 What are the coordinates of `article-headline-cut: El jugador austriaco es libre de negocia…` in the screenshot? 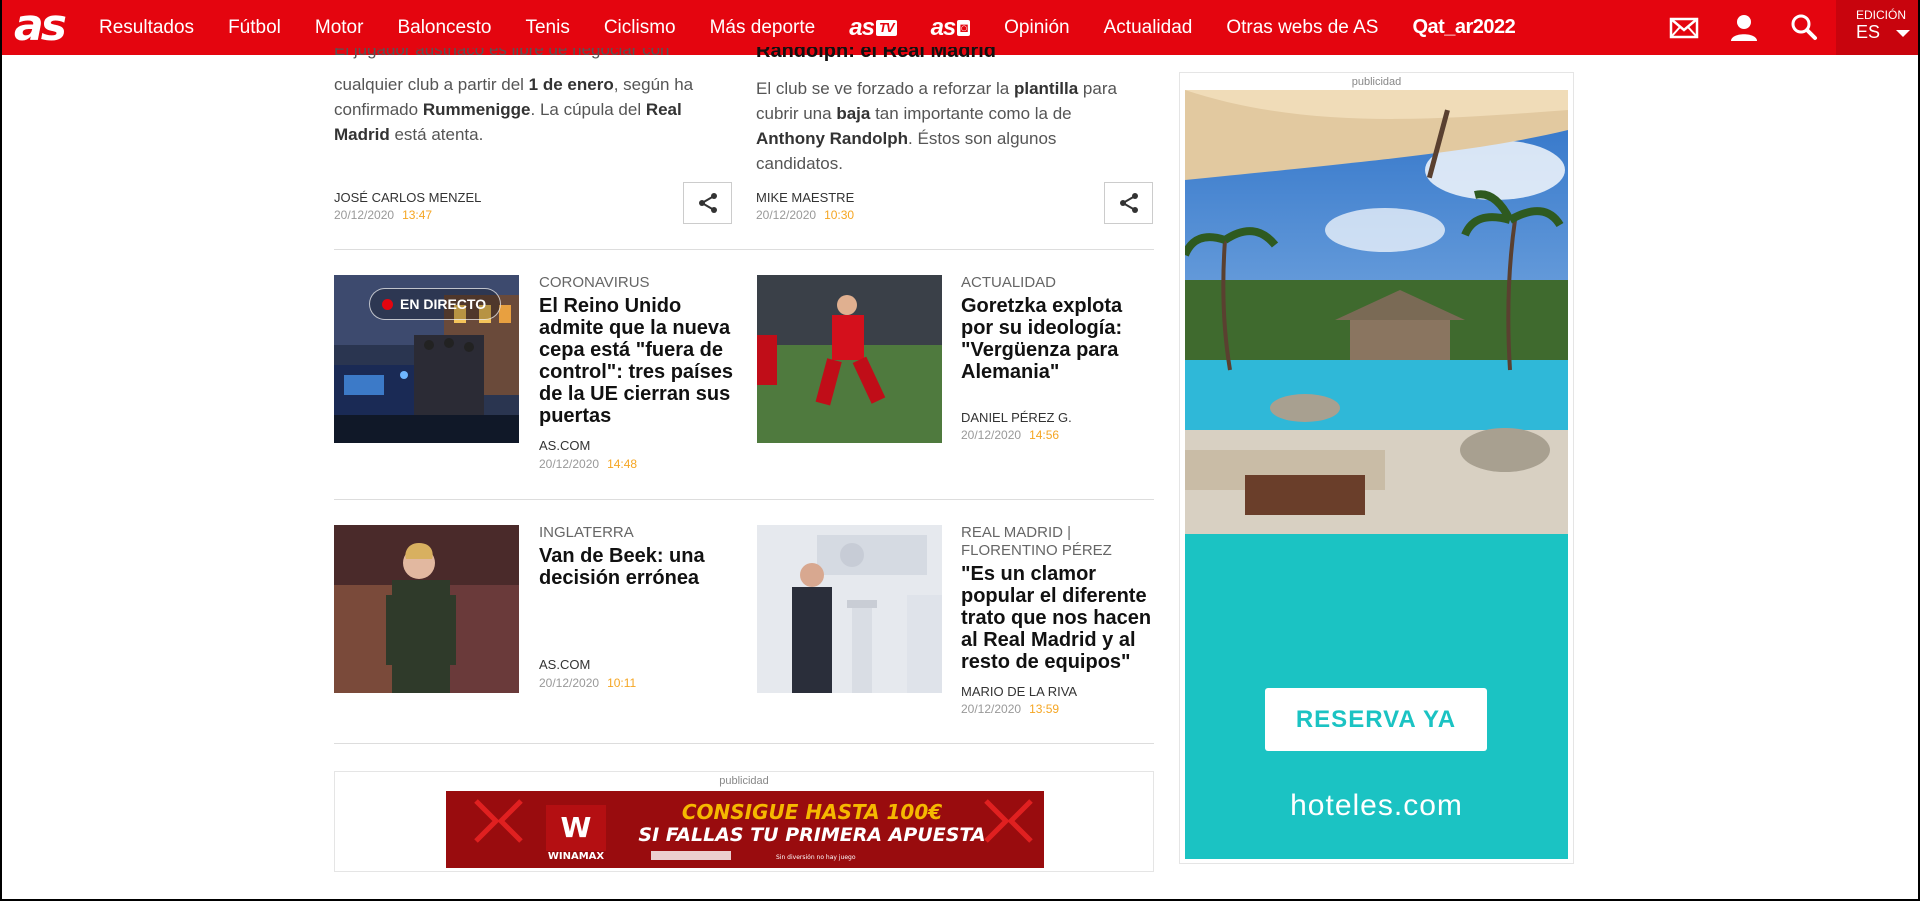 It's located at (524, 55).